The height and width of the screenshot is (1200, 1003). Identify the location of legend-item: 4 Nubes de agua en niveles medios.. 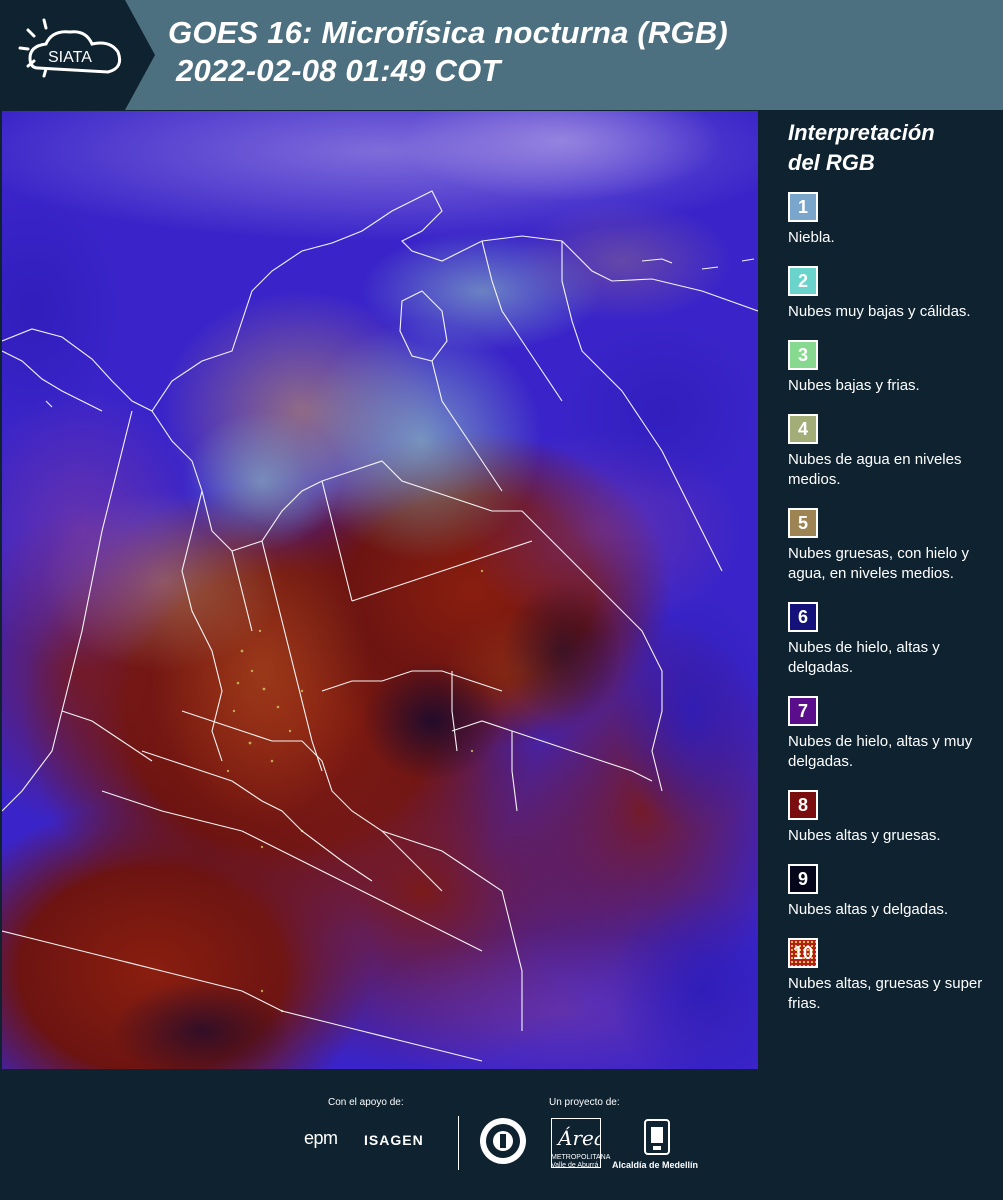
(892, 452).